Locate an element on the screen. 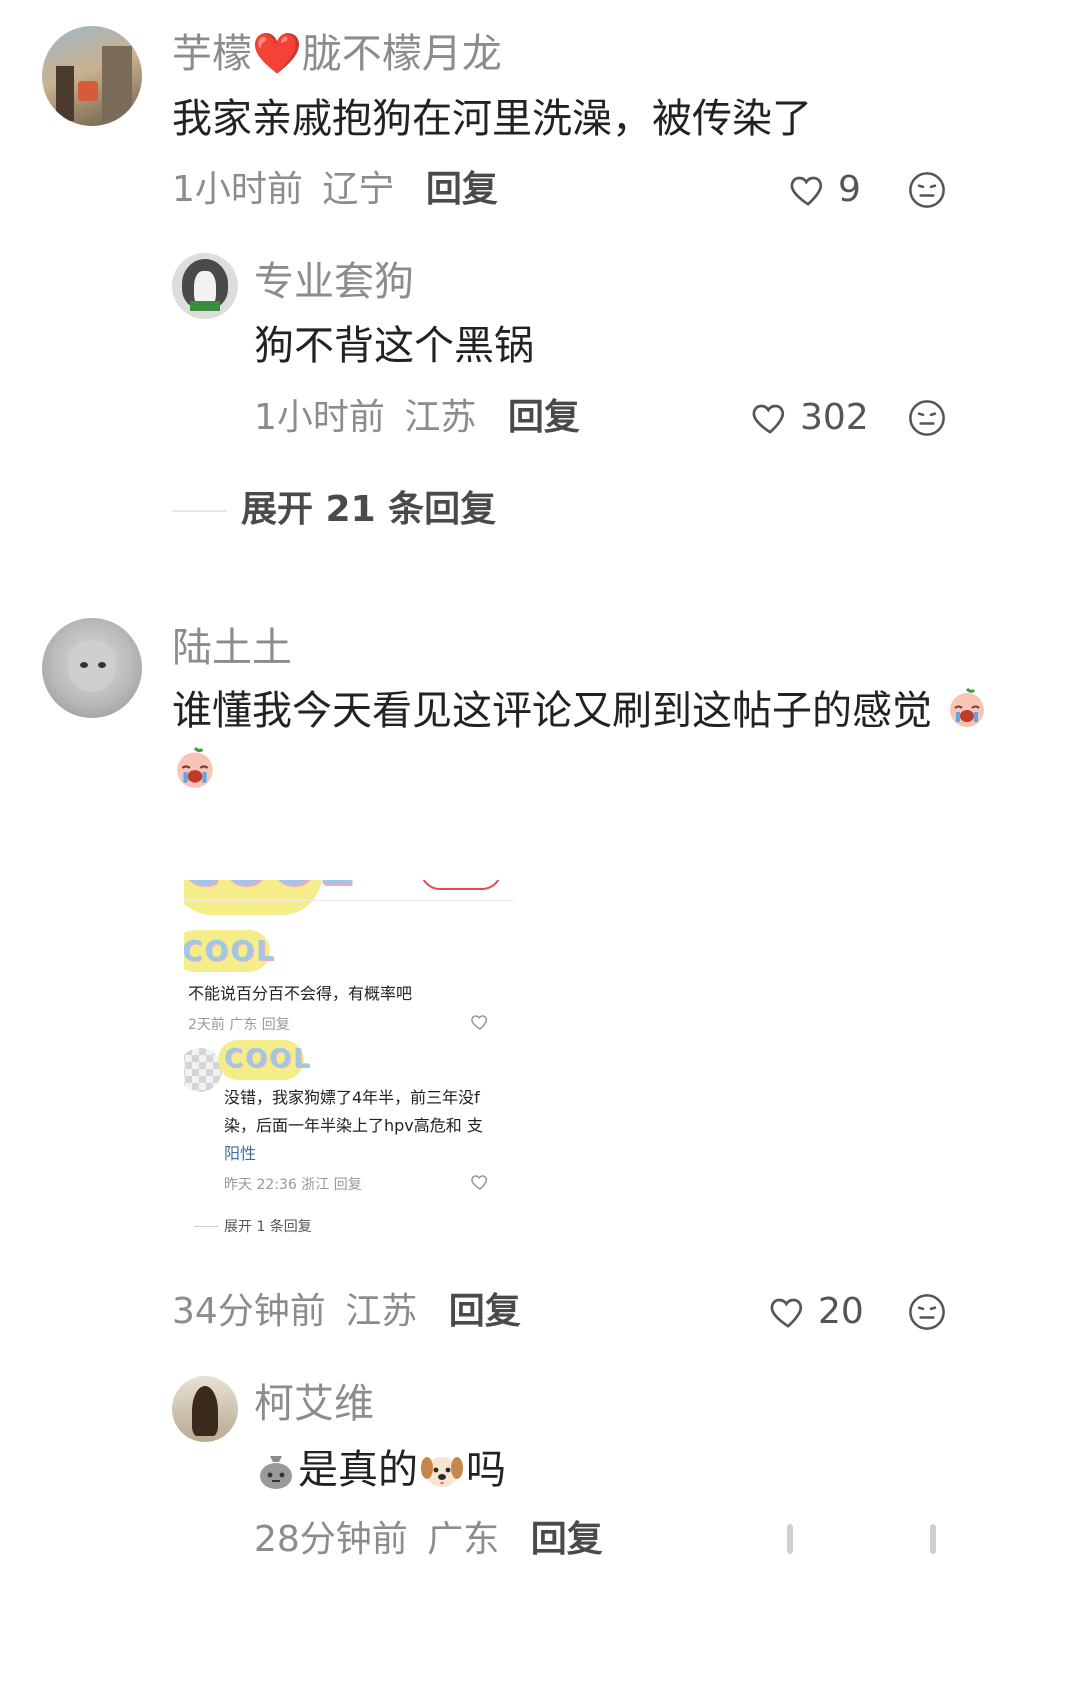  dog-face-emoji is located at coordinates (442, 1472).